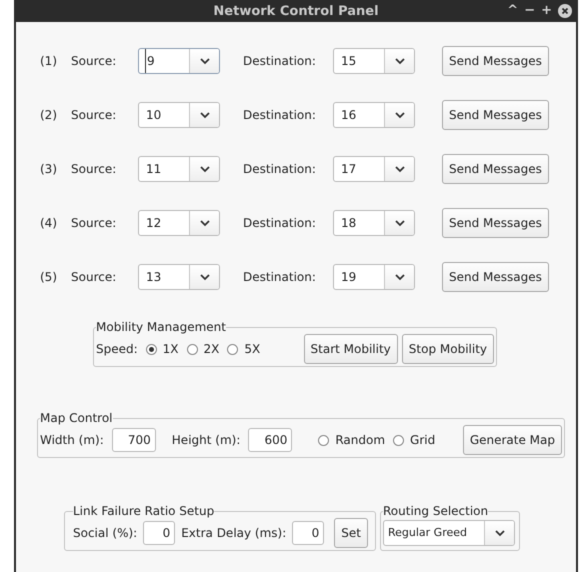 The width and height of the screenshot is (582, 572). Describe the element at coordinates (435, 511) in the screenshot. I see `group-title: Routing Selection` at that location.